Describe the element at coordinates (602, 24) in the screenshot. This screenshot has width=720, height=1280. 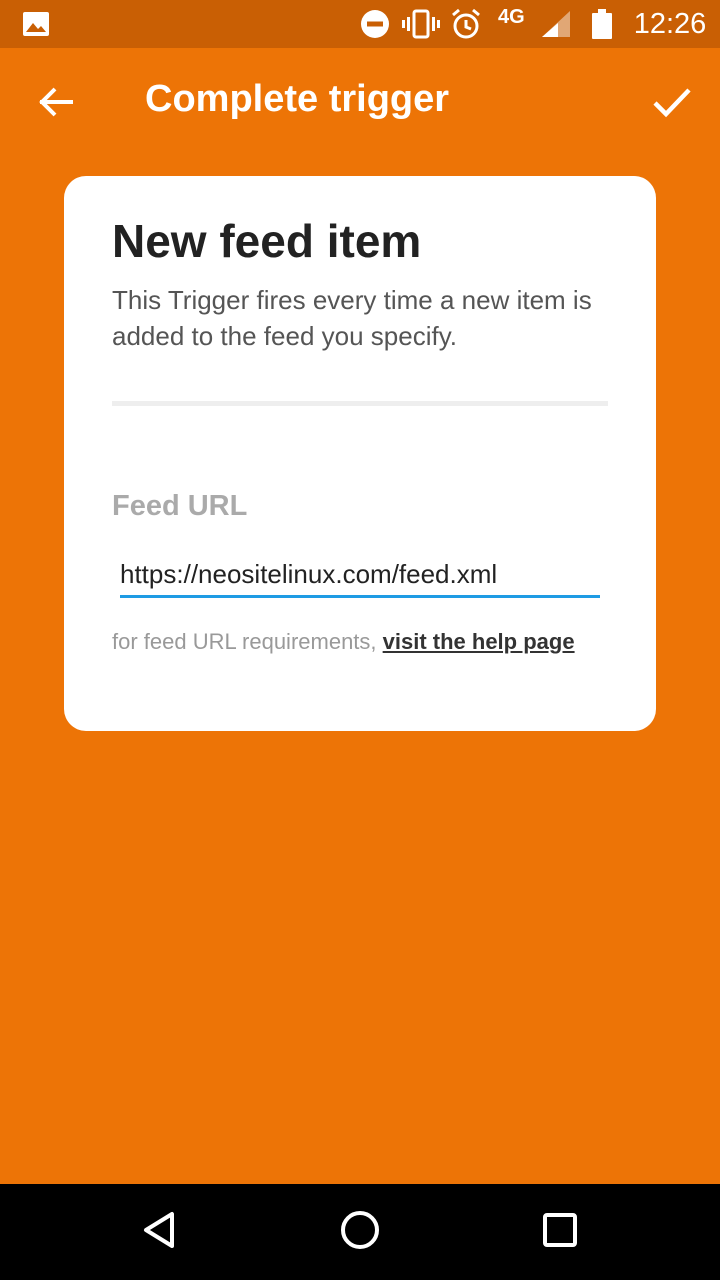
I see `battery-icon` at that location.